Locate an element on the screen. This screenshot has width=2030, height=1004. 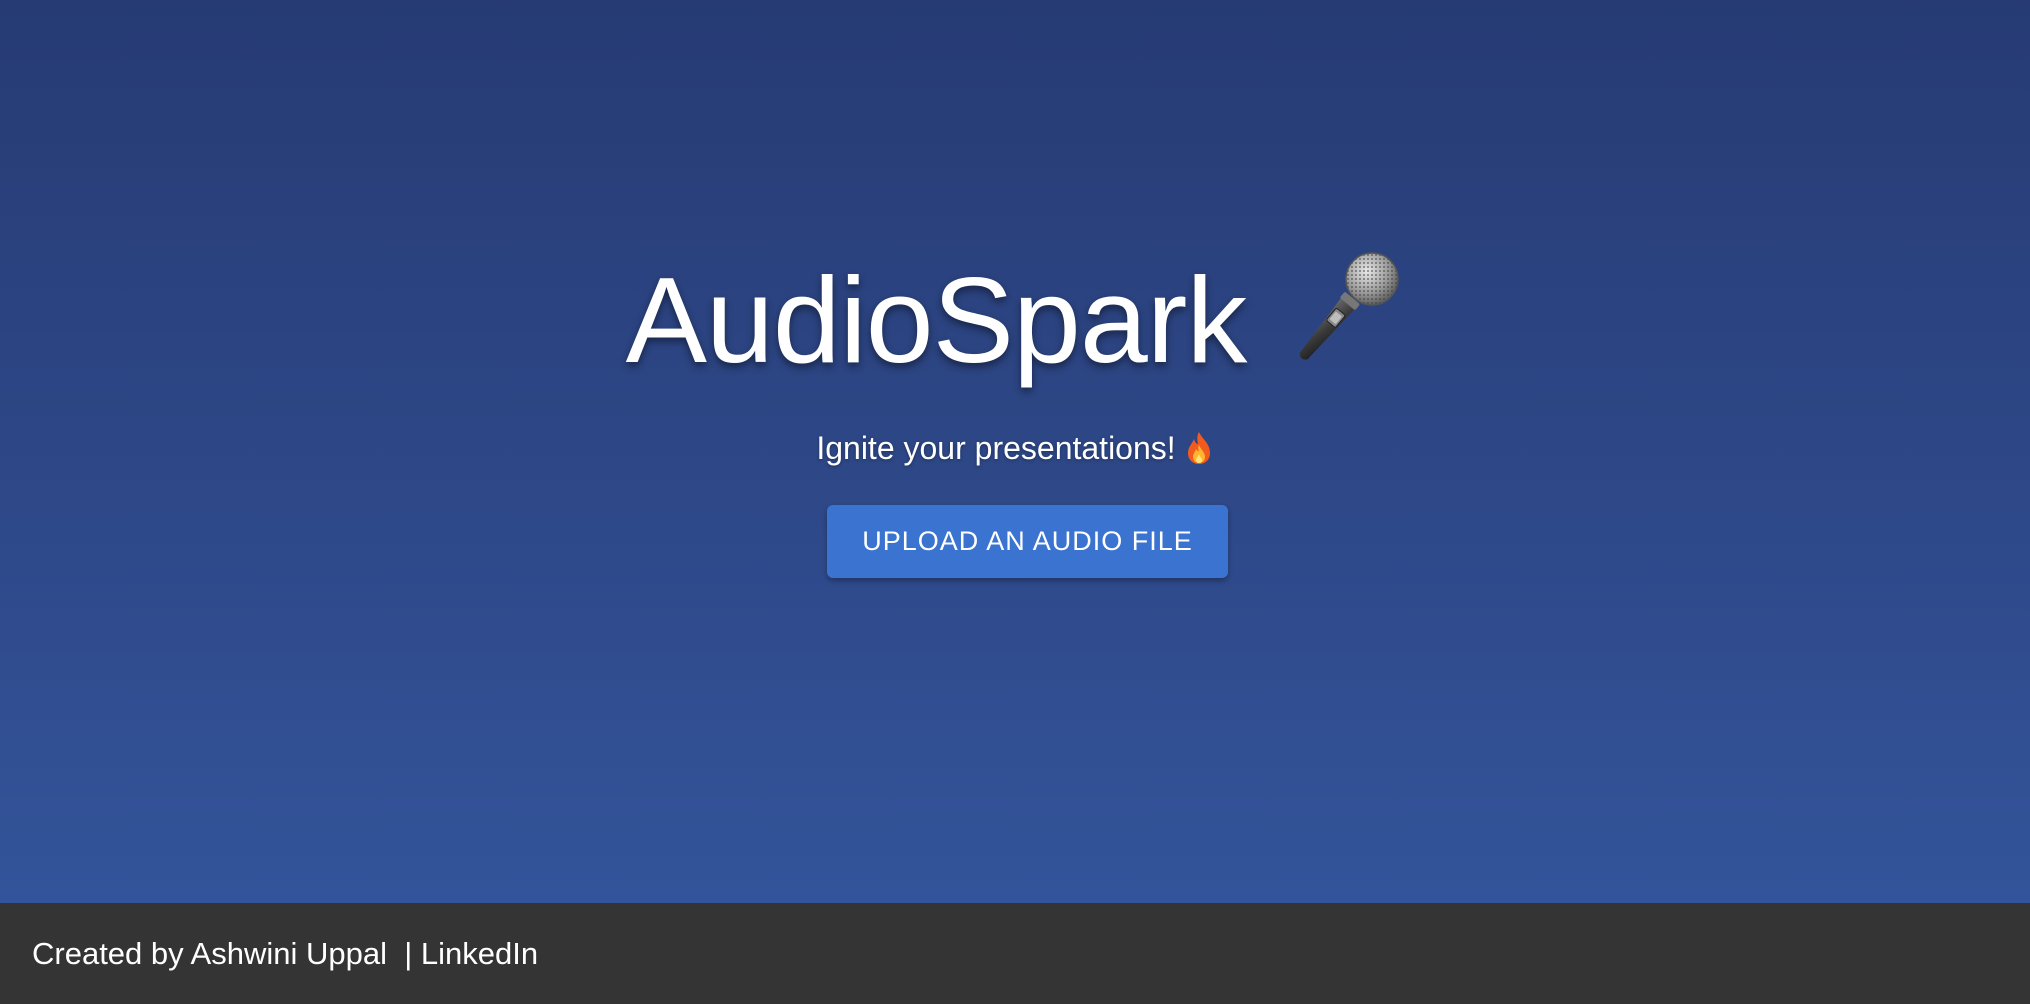
microphone-icon is located at coordinates (1339, 314).